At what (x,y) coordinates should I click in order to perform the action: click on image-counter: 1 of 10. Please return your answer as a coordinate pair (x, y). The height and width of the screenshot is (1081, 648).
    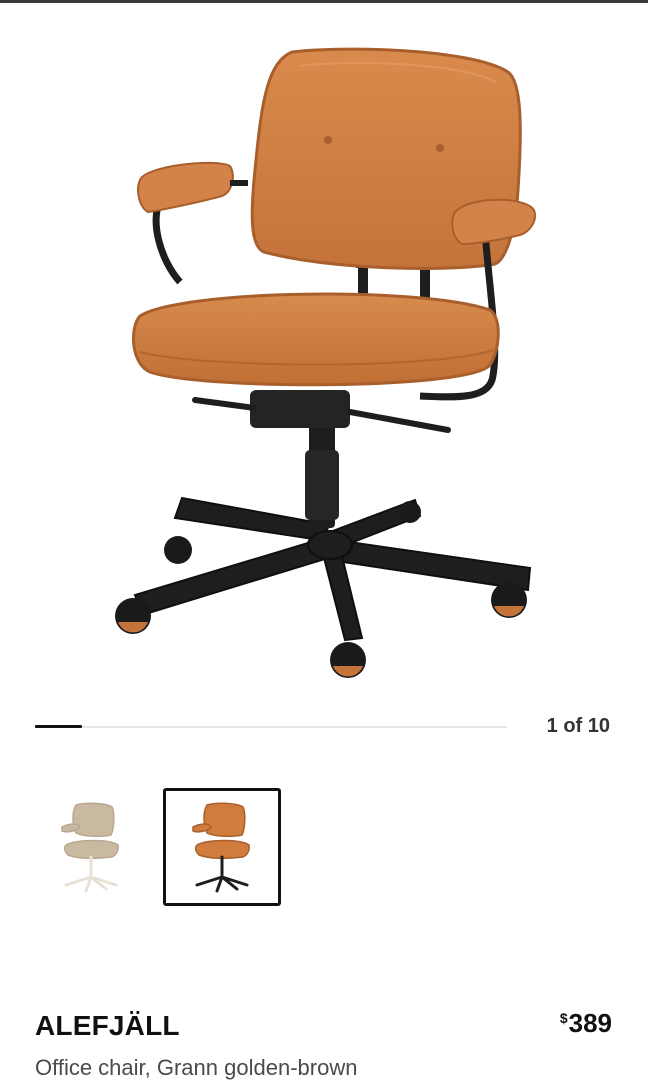
    Looking at the image, I should click on (578, 726).